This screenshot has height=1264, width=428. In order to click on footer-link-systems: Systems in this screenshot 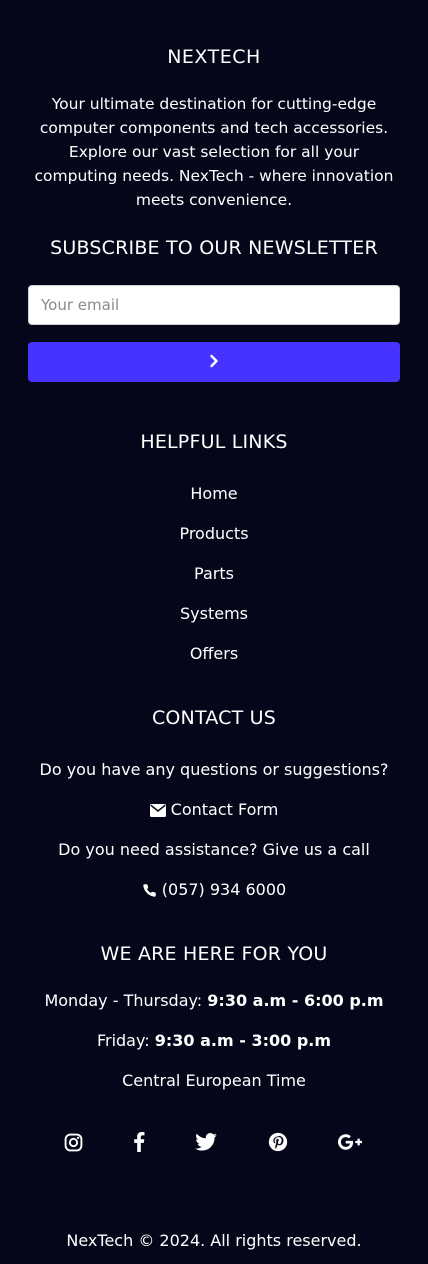, I will do `click(214, 614)`.